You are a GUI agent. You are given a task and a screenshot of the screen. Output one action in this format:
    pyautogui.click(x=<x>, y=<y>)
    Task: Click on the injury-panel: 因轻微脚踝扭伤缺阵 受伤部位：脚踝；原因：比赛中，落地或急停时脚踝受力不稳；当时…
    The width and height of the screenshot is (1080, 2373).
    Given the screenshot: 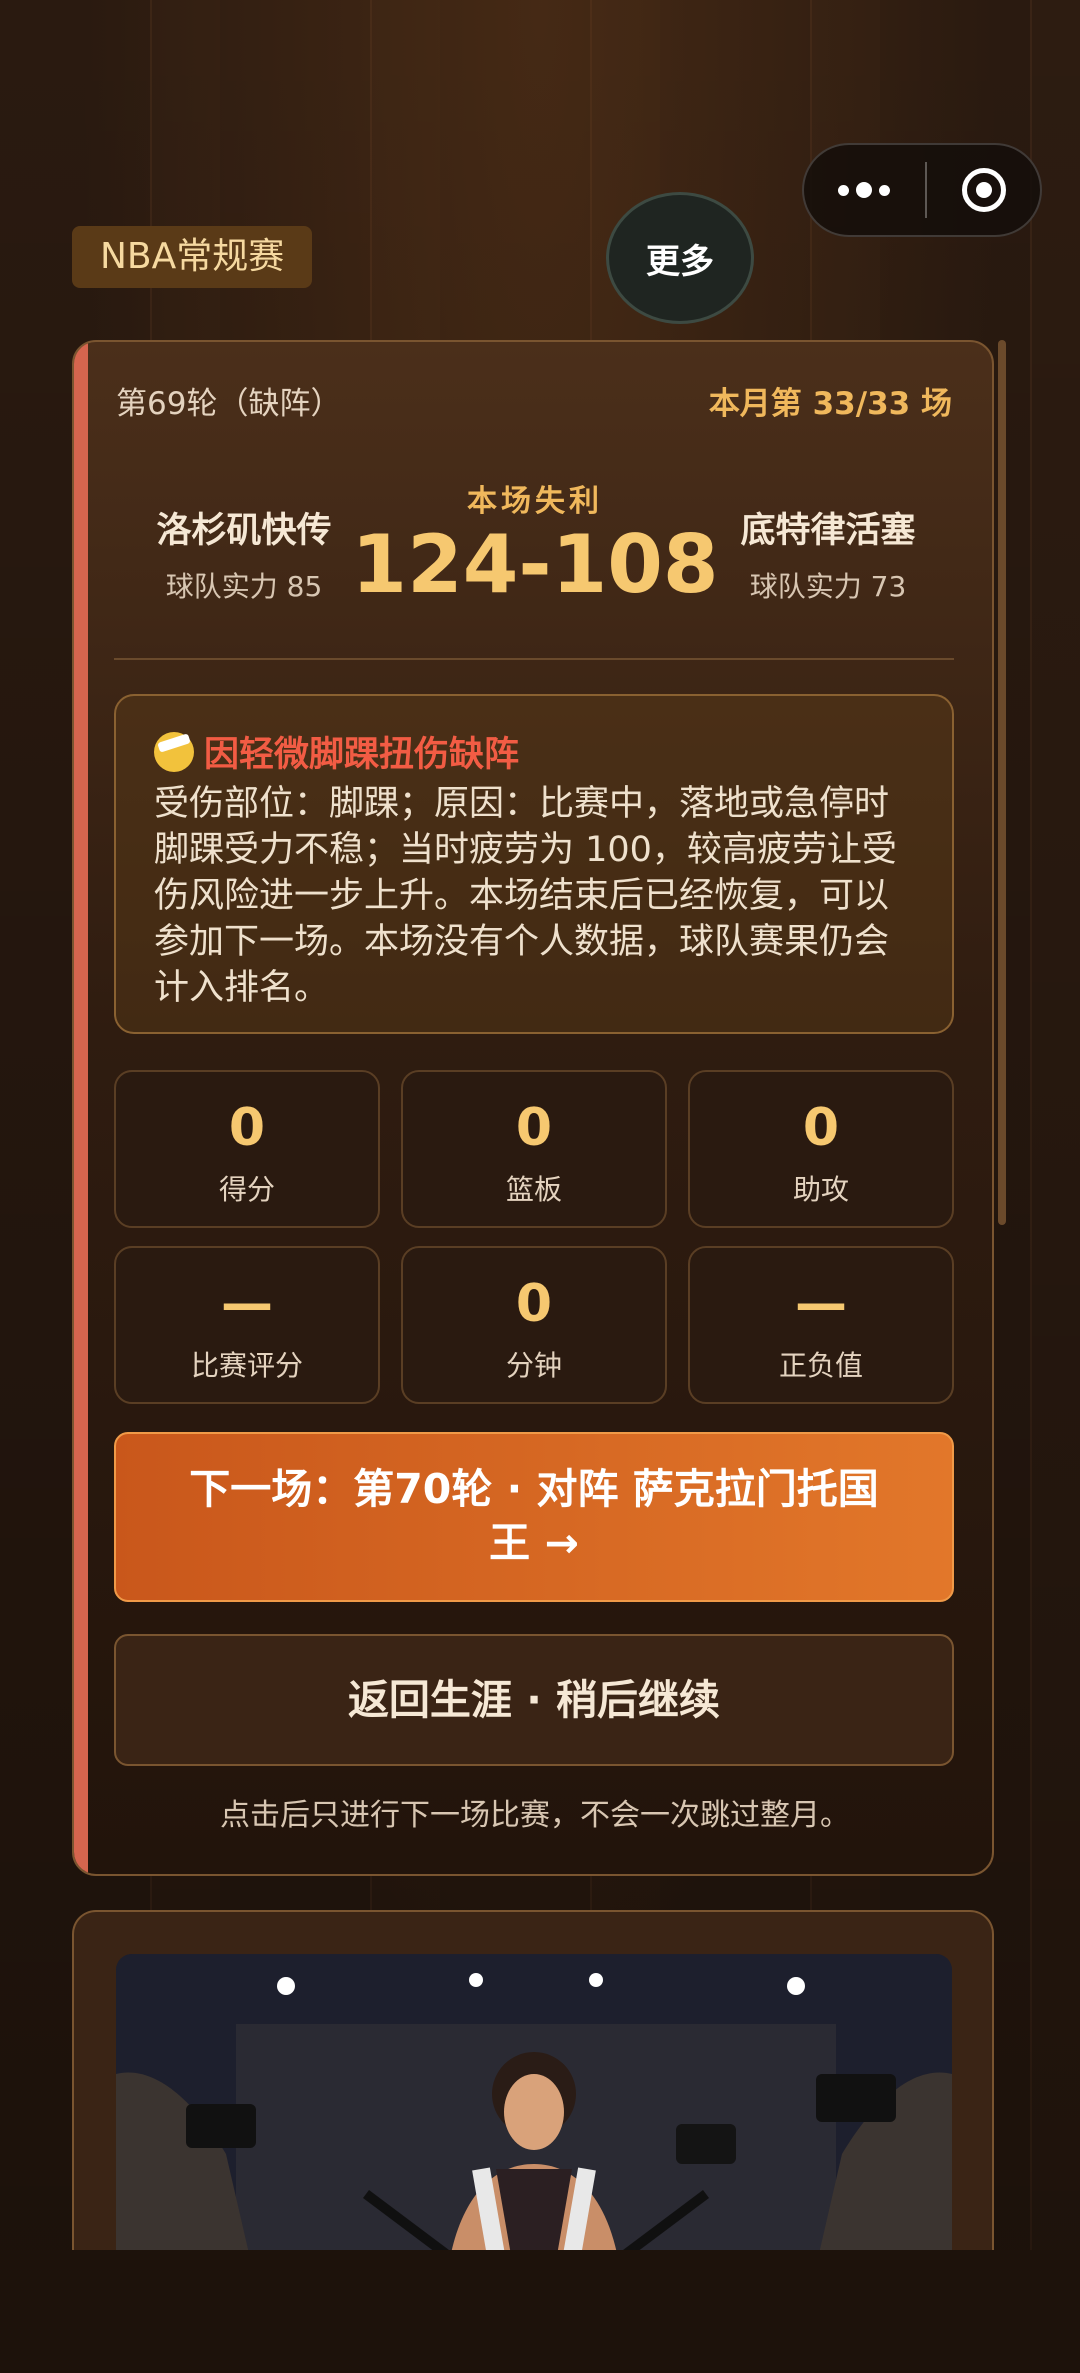 What is the action you would take?
    pyautogui.click(x=534, y=864)
    